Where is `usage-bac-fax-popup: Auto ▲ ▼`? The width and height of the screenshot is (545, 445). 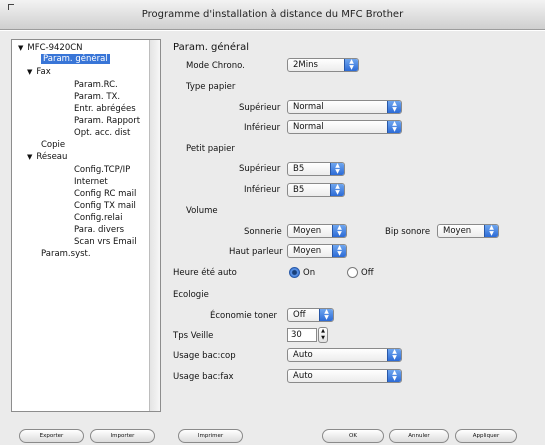 usage-bac-fax-popup: Auto ▲ ▼ is located at coordinates (344, 376).